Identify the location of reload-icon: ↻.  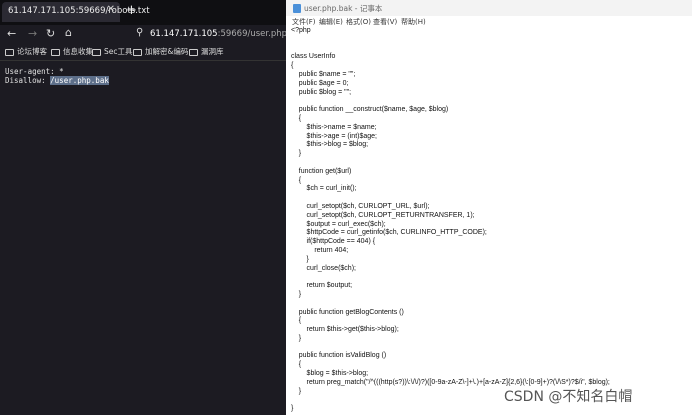
(50, 33).